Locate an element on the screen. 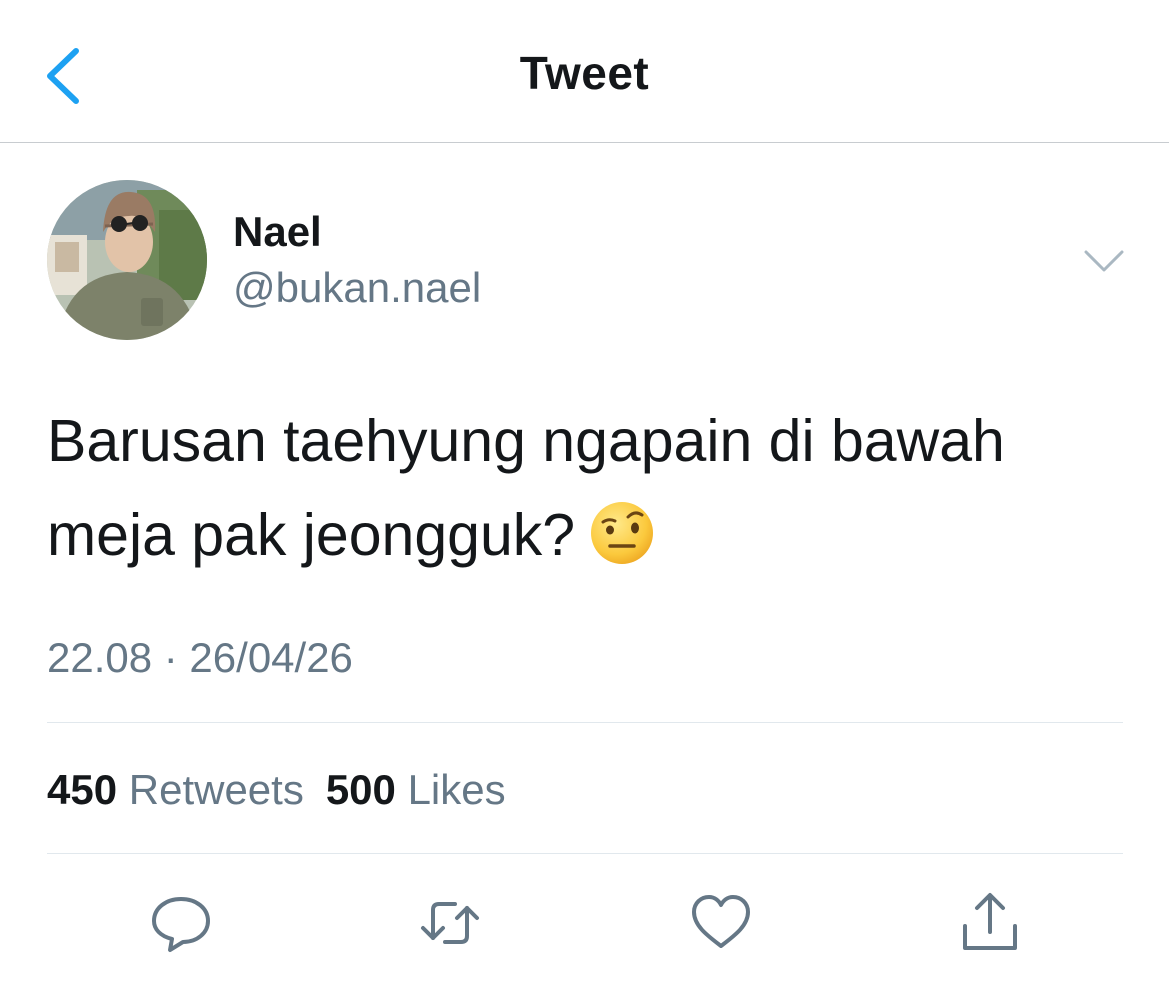 The image size is (1169, 982). face-with-raised-eyebrow-emoji is located at coordinates (622, 533).